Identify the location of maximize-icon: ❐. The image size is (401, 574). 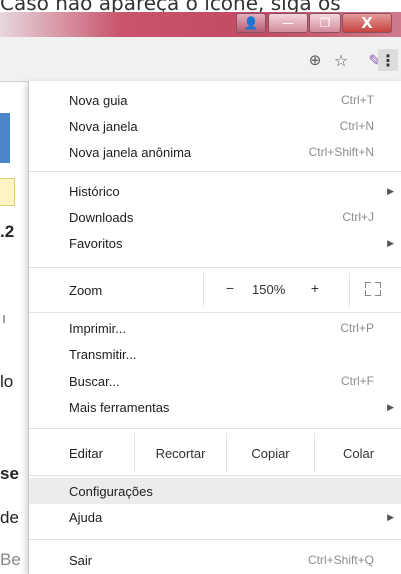
(325, 23).